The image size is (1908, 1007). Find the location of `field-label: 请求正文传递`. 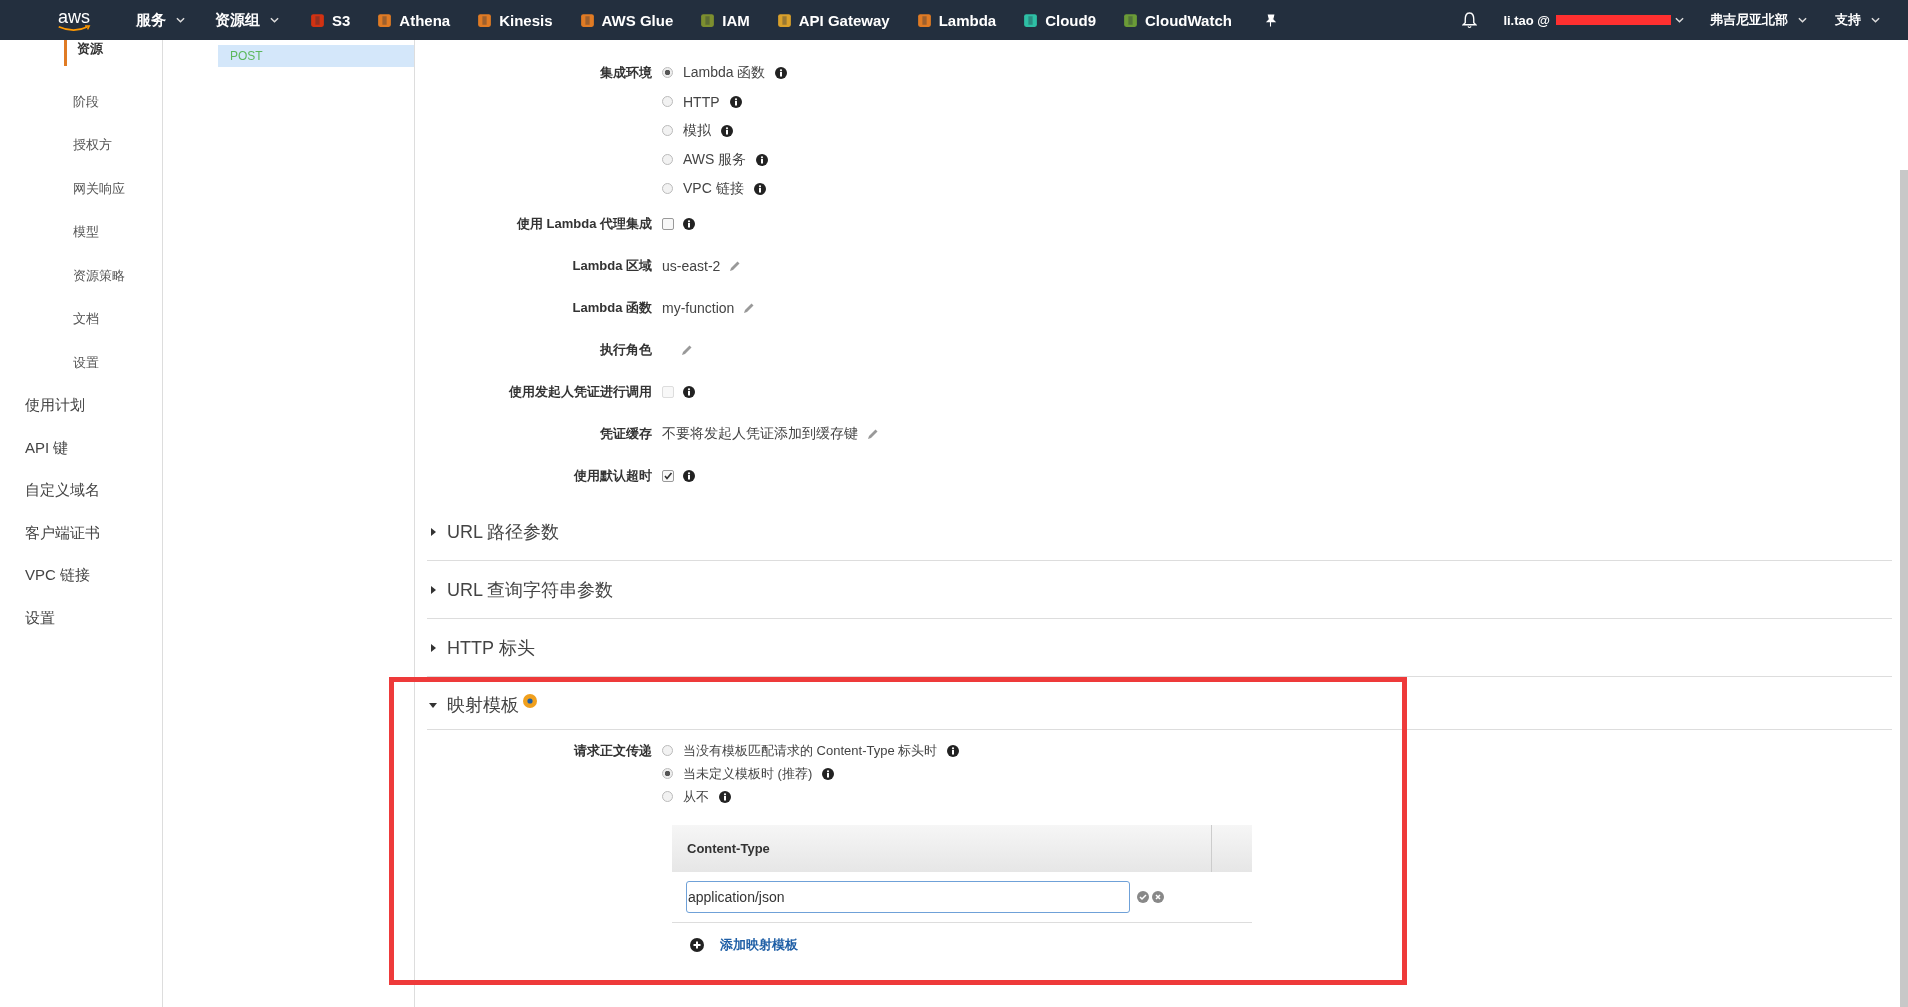

field-label: 请求正文传递 is located at coordinates (612, 751).